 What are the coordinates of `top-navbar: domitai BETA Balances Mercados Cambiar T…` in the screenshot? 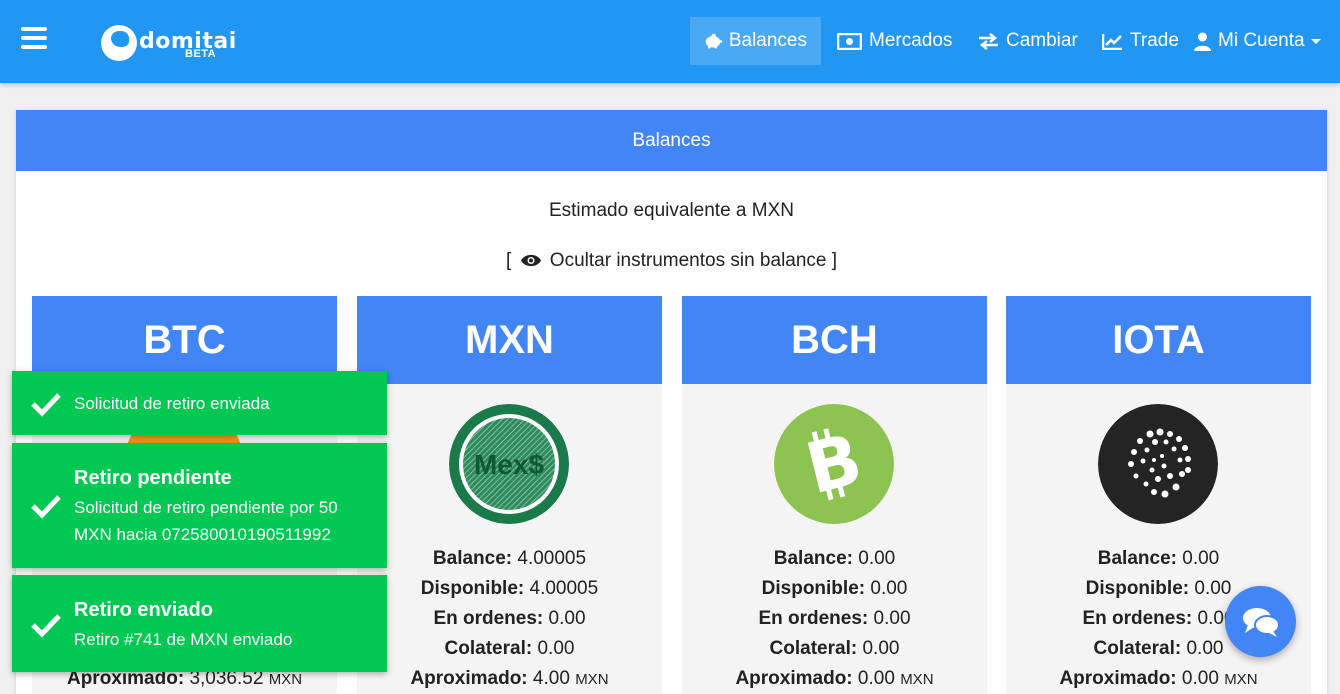 It's located at (670, 41).